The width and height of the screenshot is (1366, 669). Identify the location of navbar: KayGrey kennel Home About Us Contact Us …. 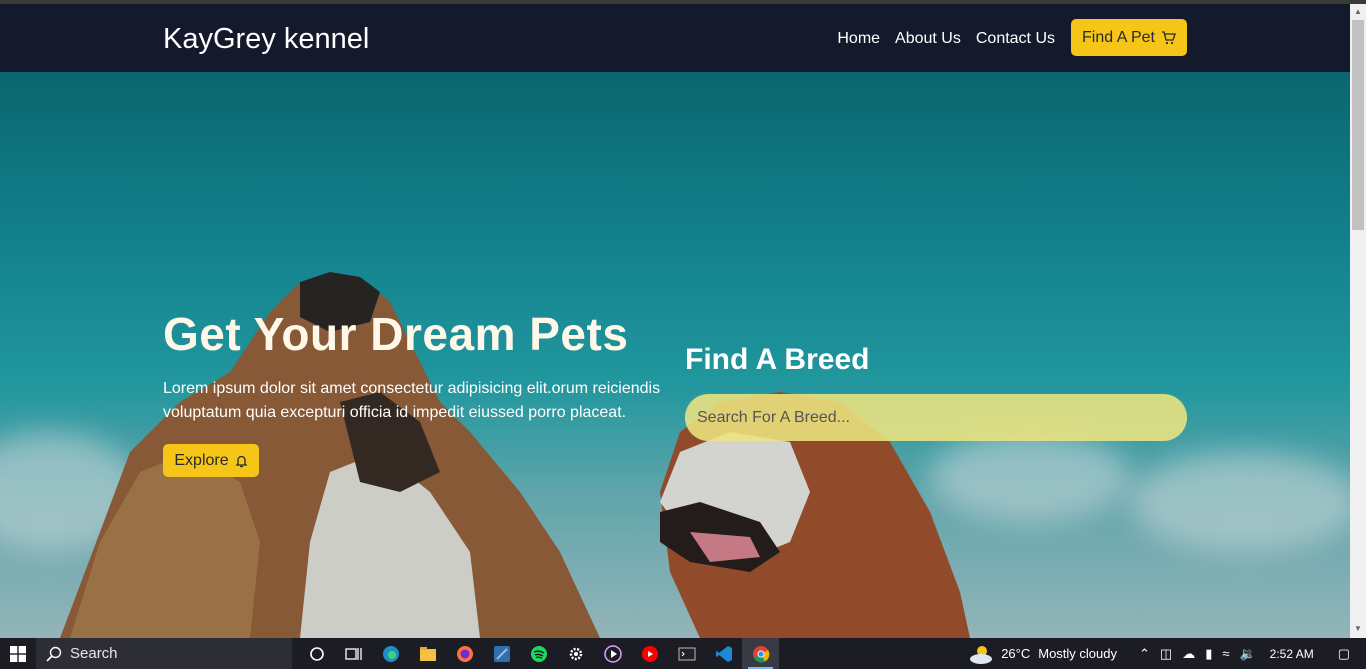
(675, 38).